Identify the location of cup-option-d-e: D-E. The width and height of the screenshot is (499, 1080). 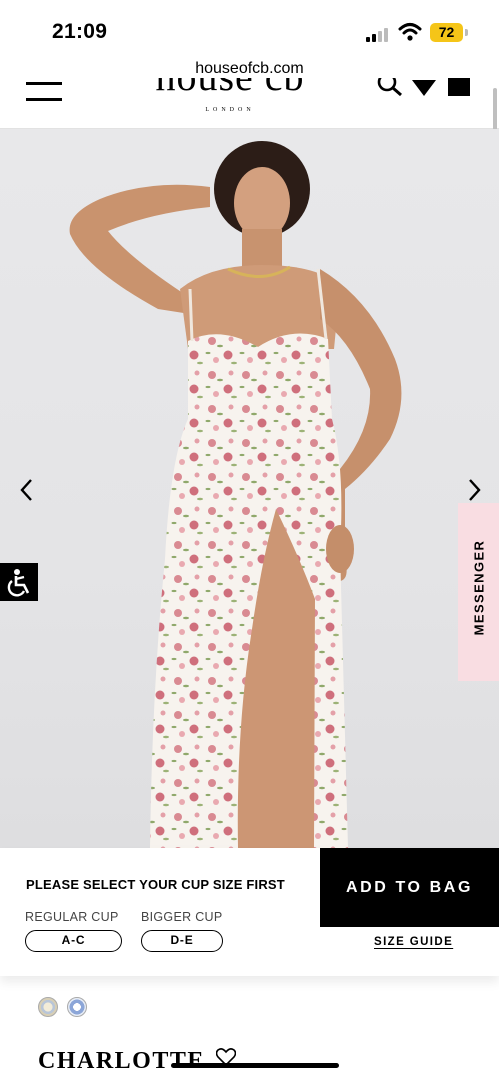
(182, 941).